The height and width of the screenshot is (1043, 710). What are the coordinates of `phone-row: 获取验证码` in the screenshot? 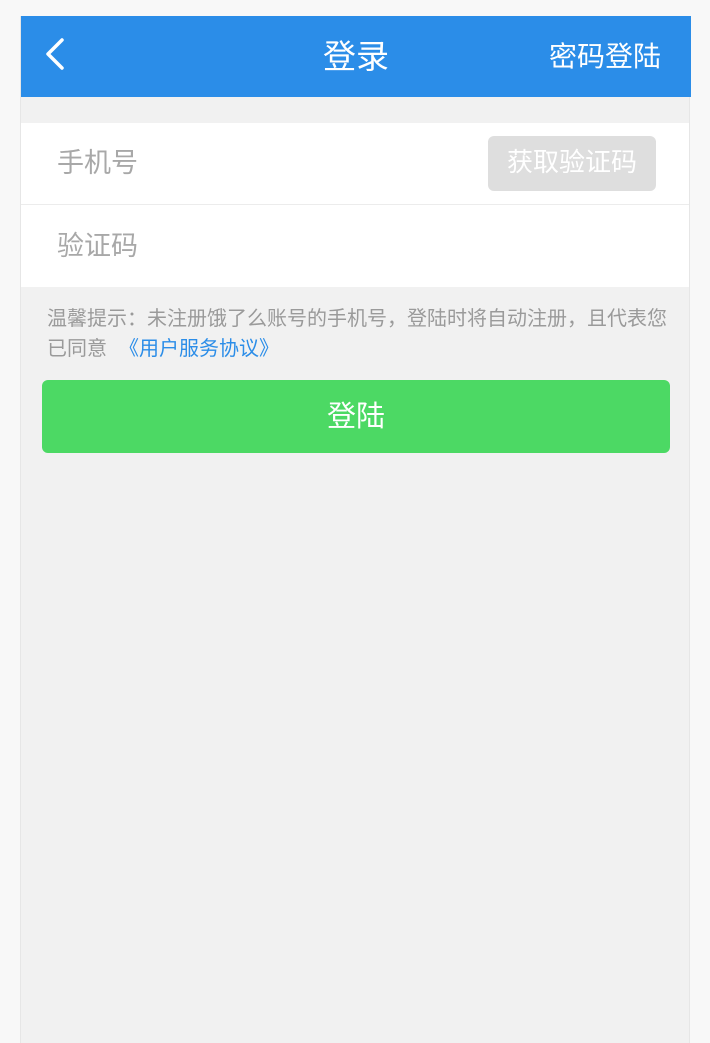 It's located at (355, 163).